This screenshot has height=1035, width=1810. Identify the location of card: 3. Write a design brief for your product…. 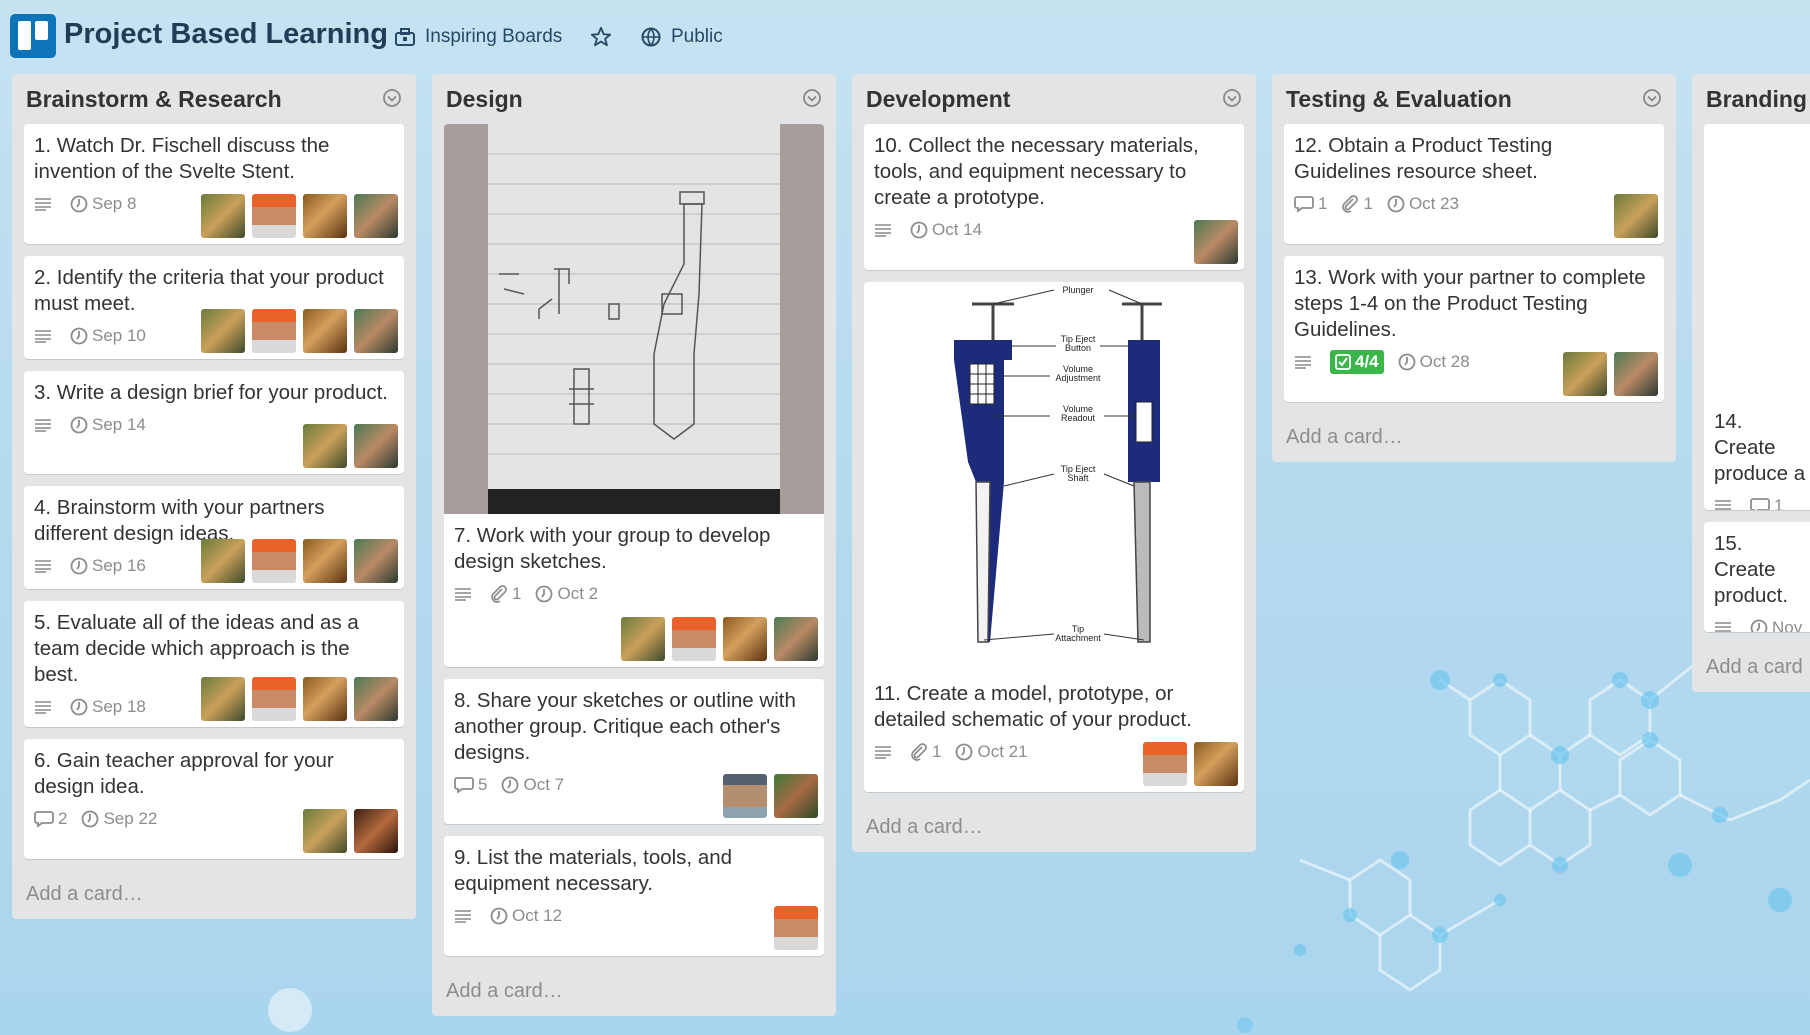
(214, 422).